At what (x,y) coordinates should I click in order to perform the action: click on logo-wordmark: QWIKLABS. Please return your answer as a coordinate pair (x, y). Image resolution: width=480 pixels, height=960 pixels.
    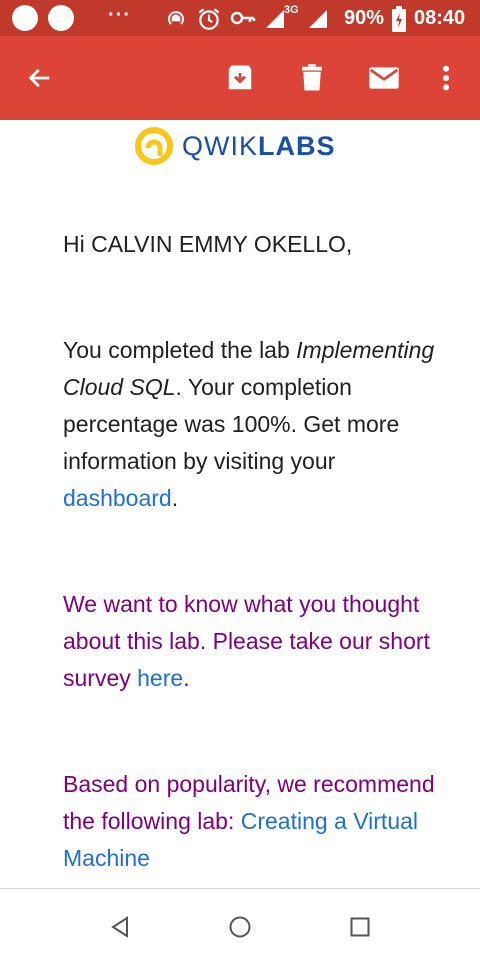
    Looking at the image, I should click on (259, 146).